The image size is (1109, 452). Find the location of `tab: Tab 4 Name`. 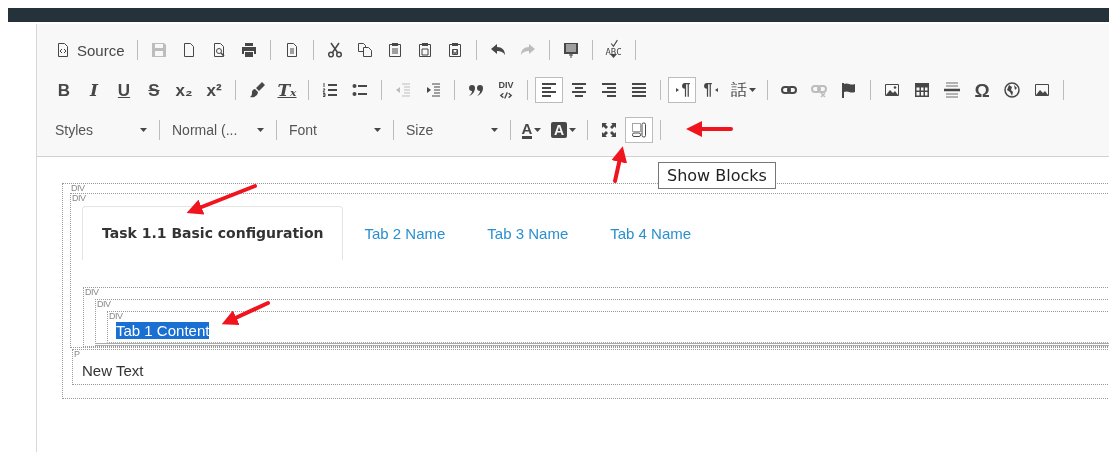

tab: Tab 4 Name is located at coordinates (651, 234).